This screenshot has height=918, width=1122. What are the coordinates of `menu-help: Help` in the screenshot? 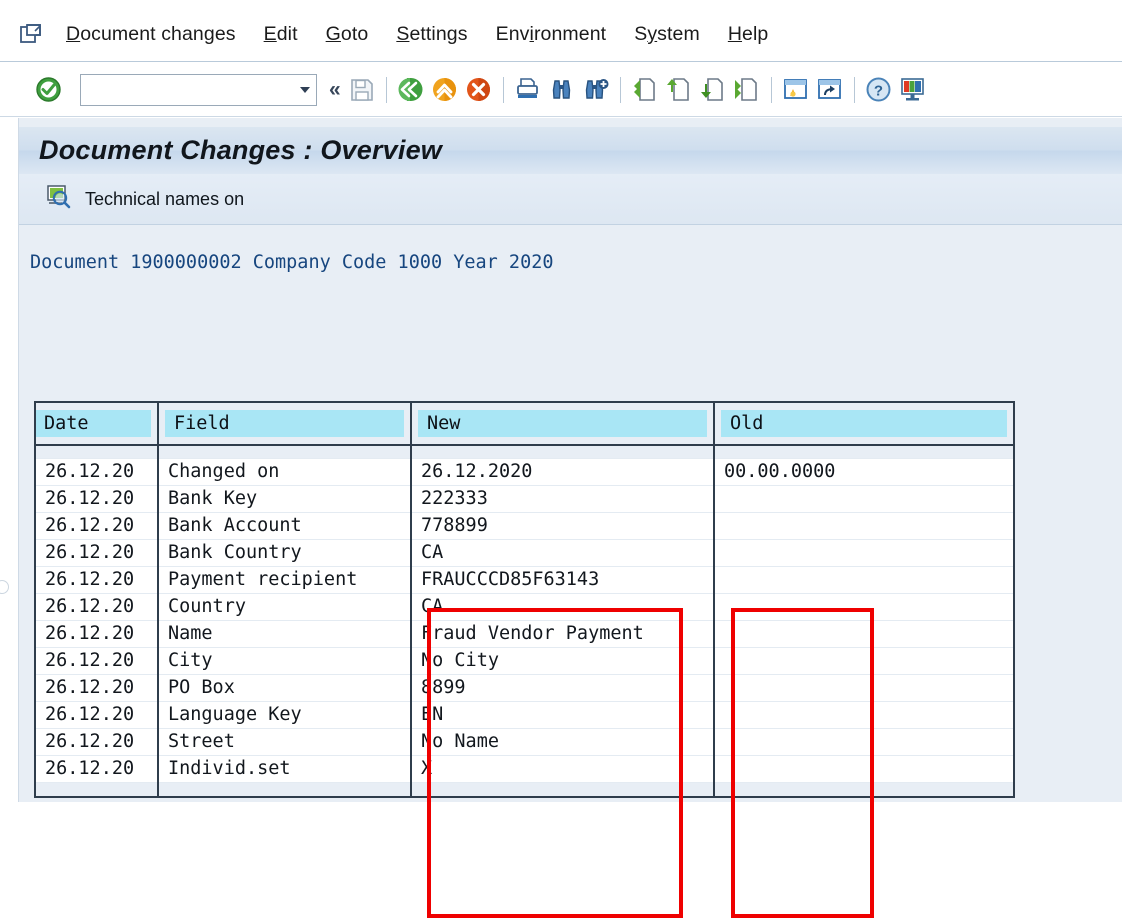 It's located at (748, 34).